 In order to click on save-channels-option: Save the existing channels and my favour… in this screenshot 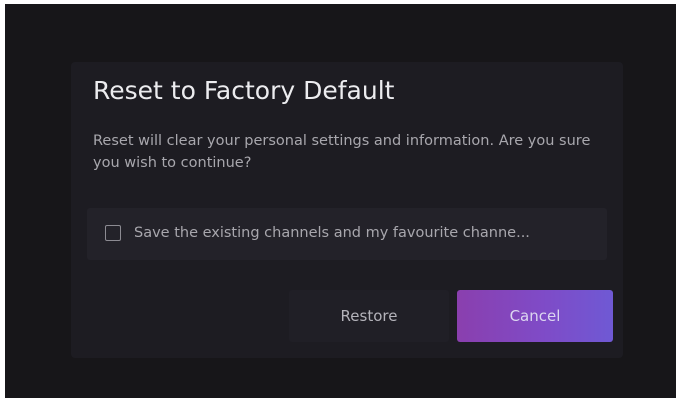, I will do `click(347, 234)`.